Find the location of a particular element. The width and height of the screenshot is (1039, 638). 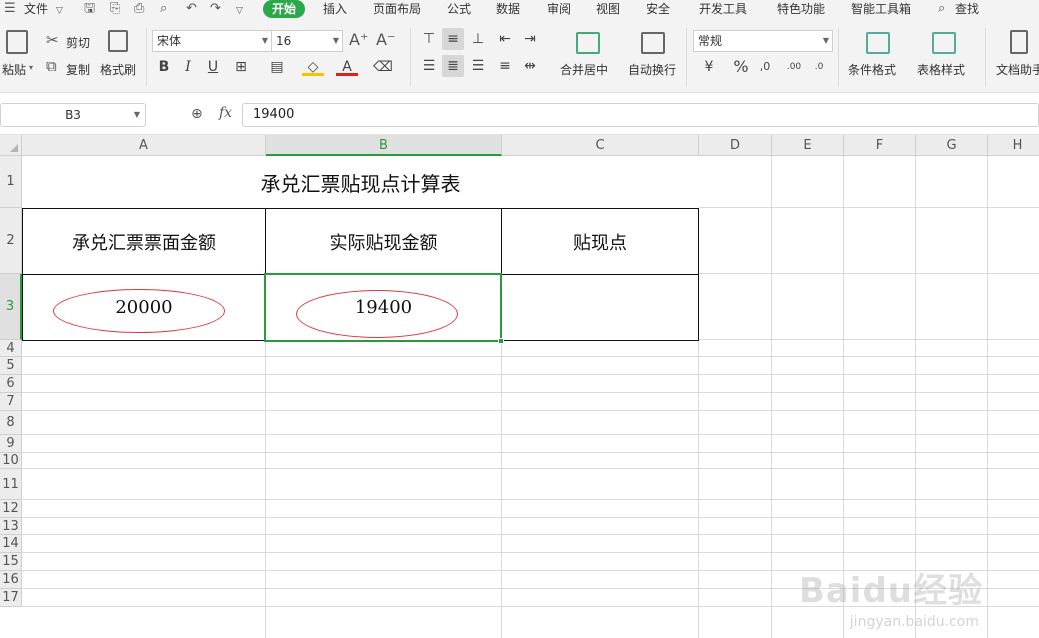

column-header-h: H is located at coordinates (1013, 145).